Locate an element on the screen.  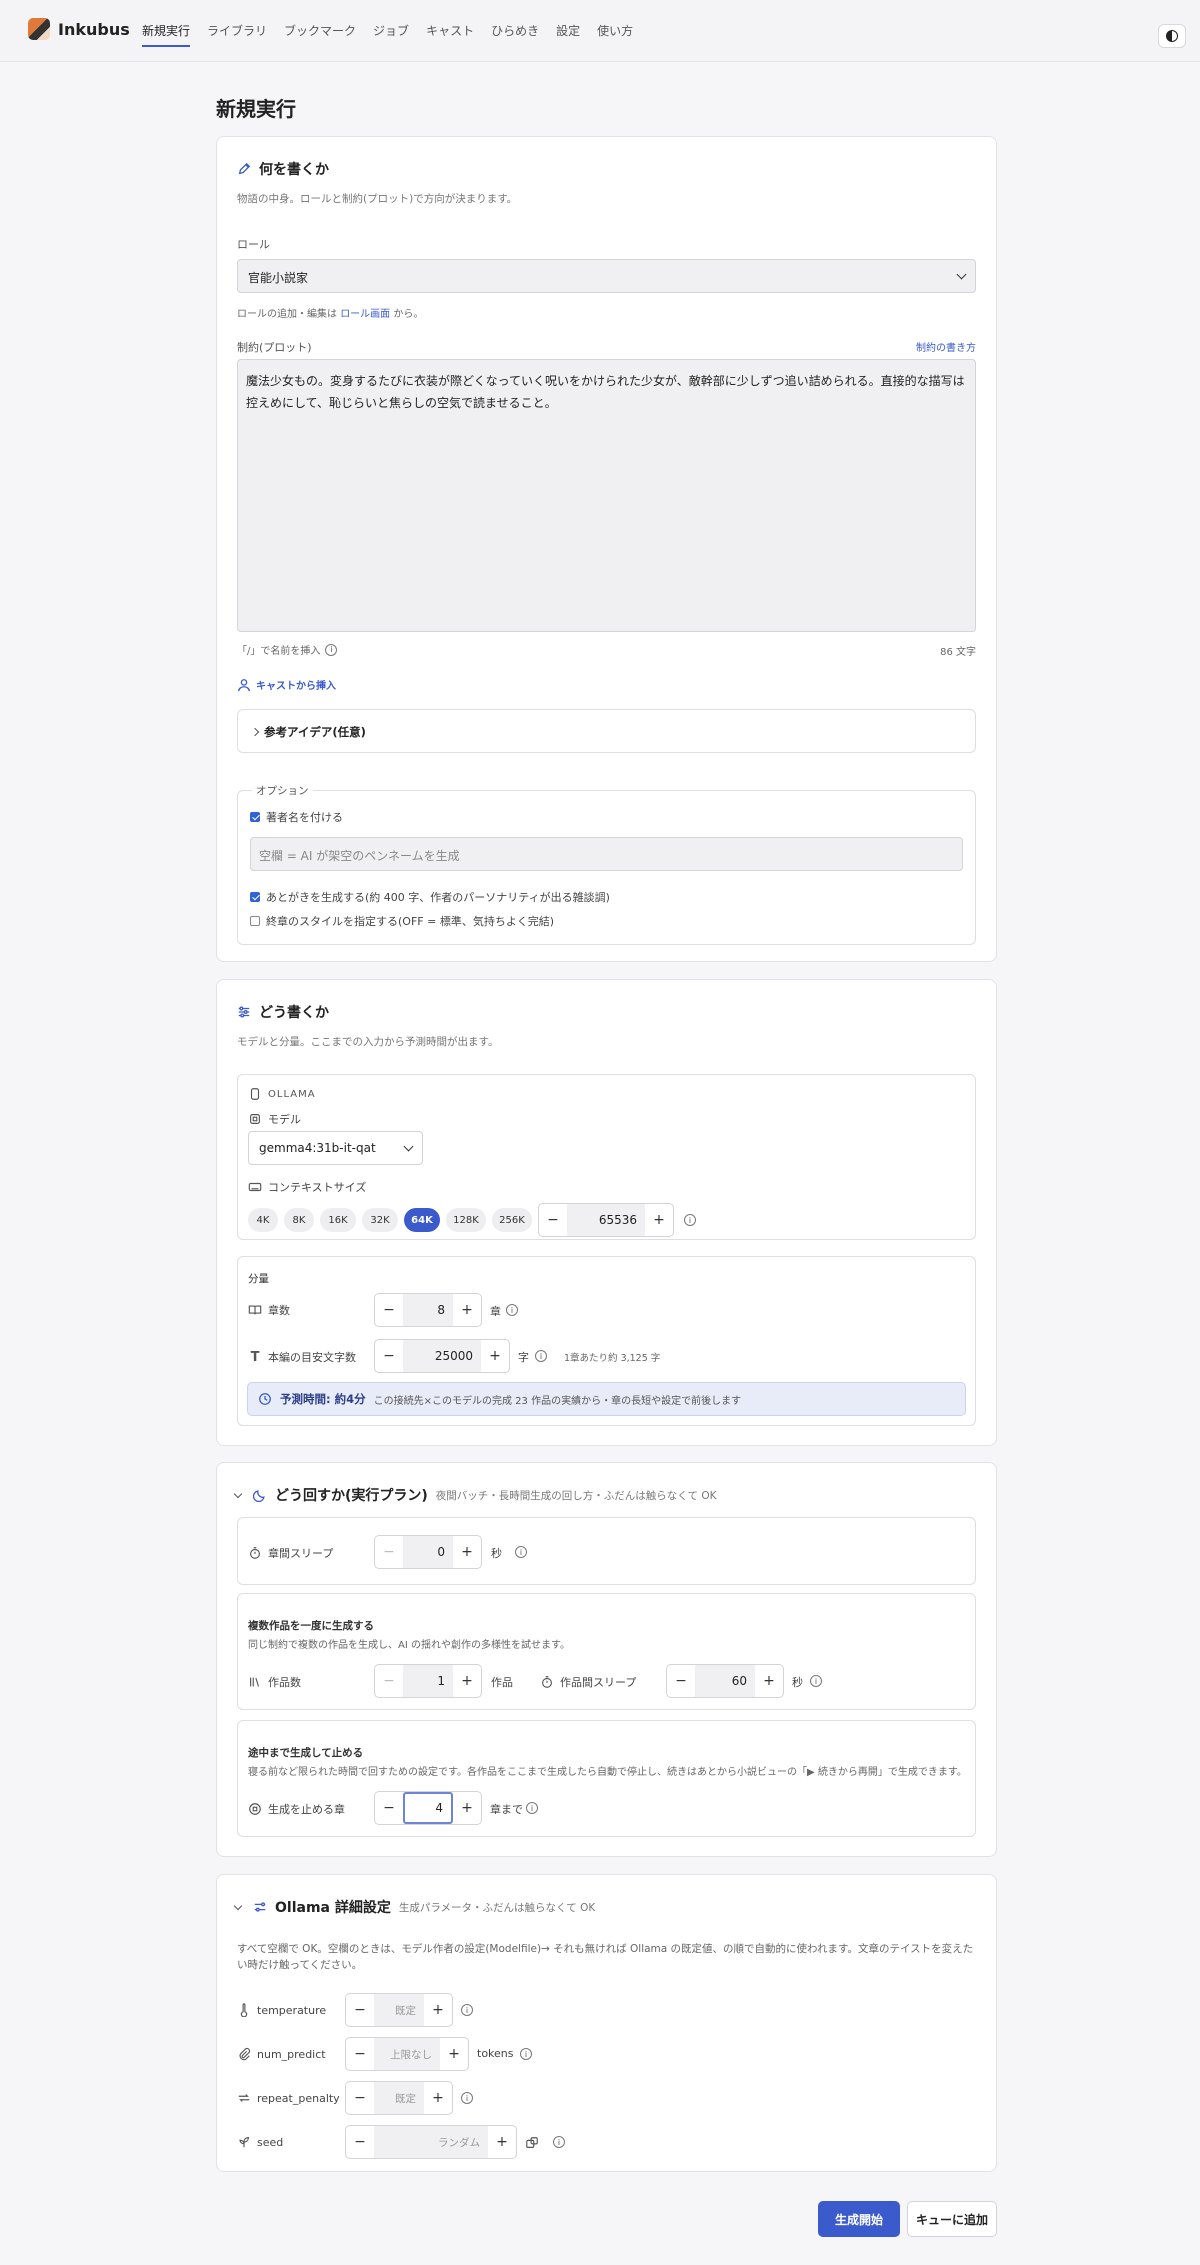
context-preset-256k: 256K is located at coordinates (512, 1220).